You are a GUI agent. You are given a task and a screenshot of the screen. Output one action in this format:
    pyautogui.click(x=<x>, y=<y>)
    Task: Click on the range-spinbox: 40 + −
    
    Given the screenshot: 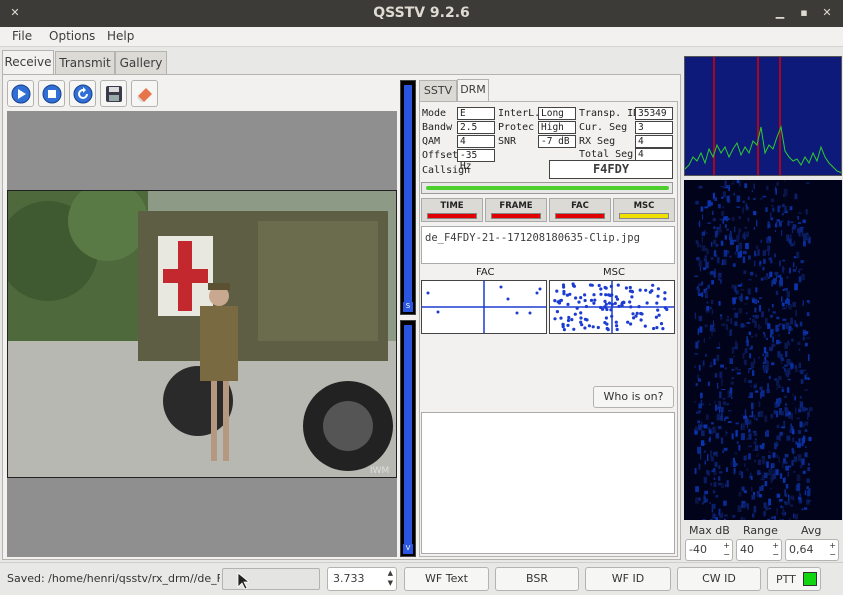 What is the action you would take?
    pyautogui.click(x=759, y=550)
    